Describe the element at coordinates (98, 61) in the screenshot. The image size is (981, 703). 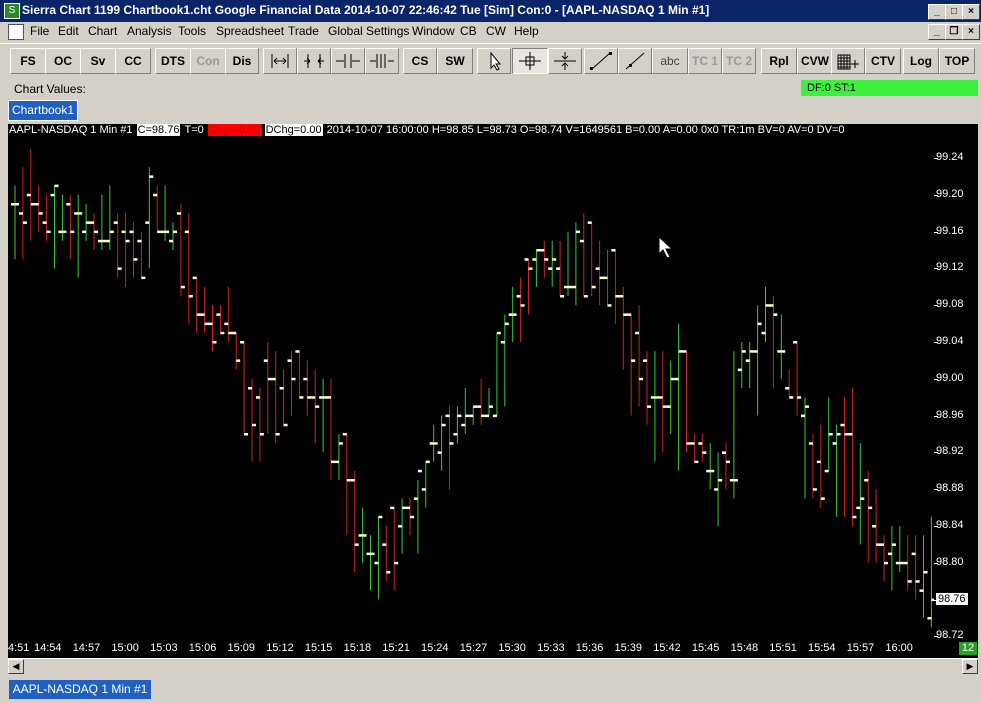
I see `sv-button: Sv` at that location.